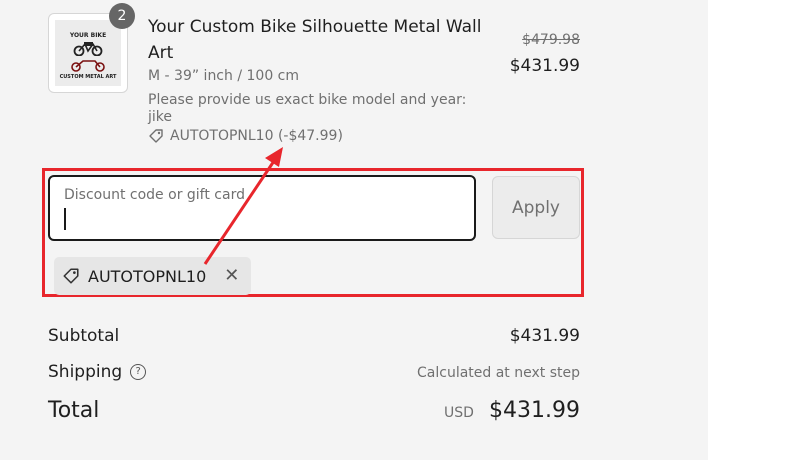 The height and width of the screenshot is (460, 800). I want to click on subtotal-row: Subtotal $431.99, so click(314, 336).